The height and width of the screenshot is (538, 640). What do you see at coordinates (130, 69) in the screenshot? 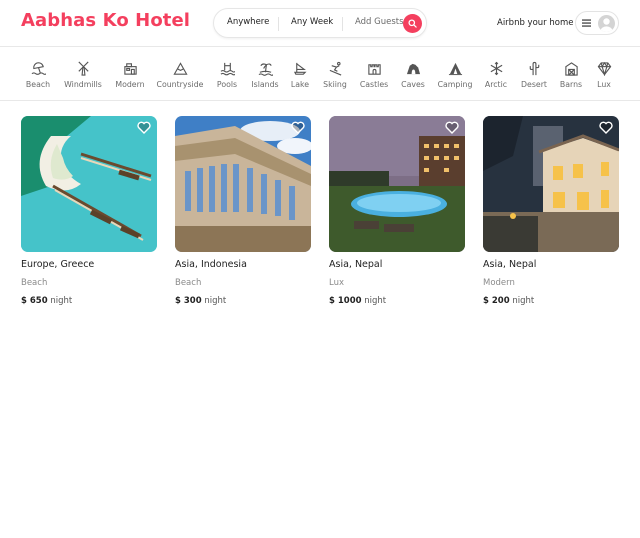
I see `modern-icon` at bounding box center [130, 69].